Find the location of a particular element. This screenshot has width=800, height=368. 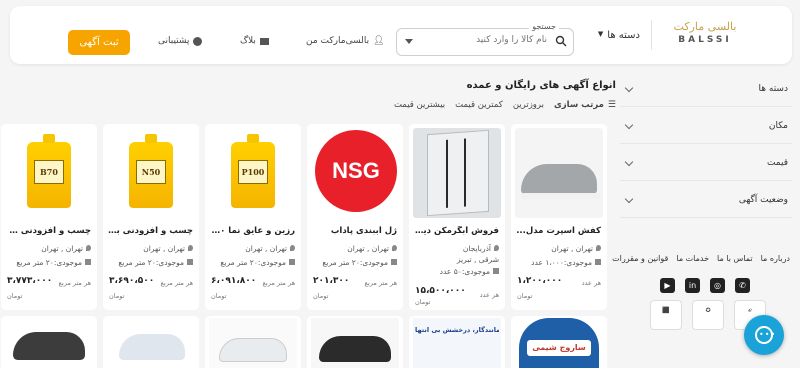

nav-support: پشتیبانی is located at coordinates (180, 41).